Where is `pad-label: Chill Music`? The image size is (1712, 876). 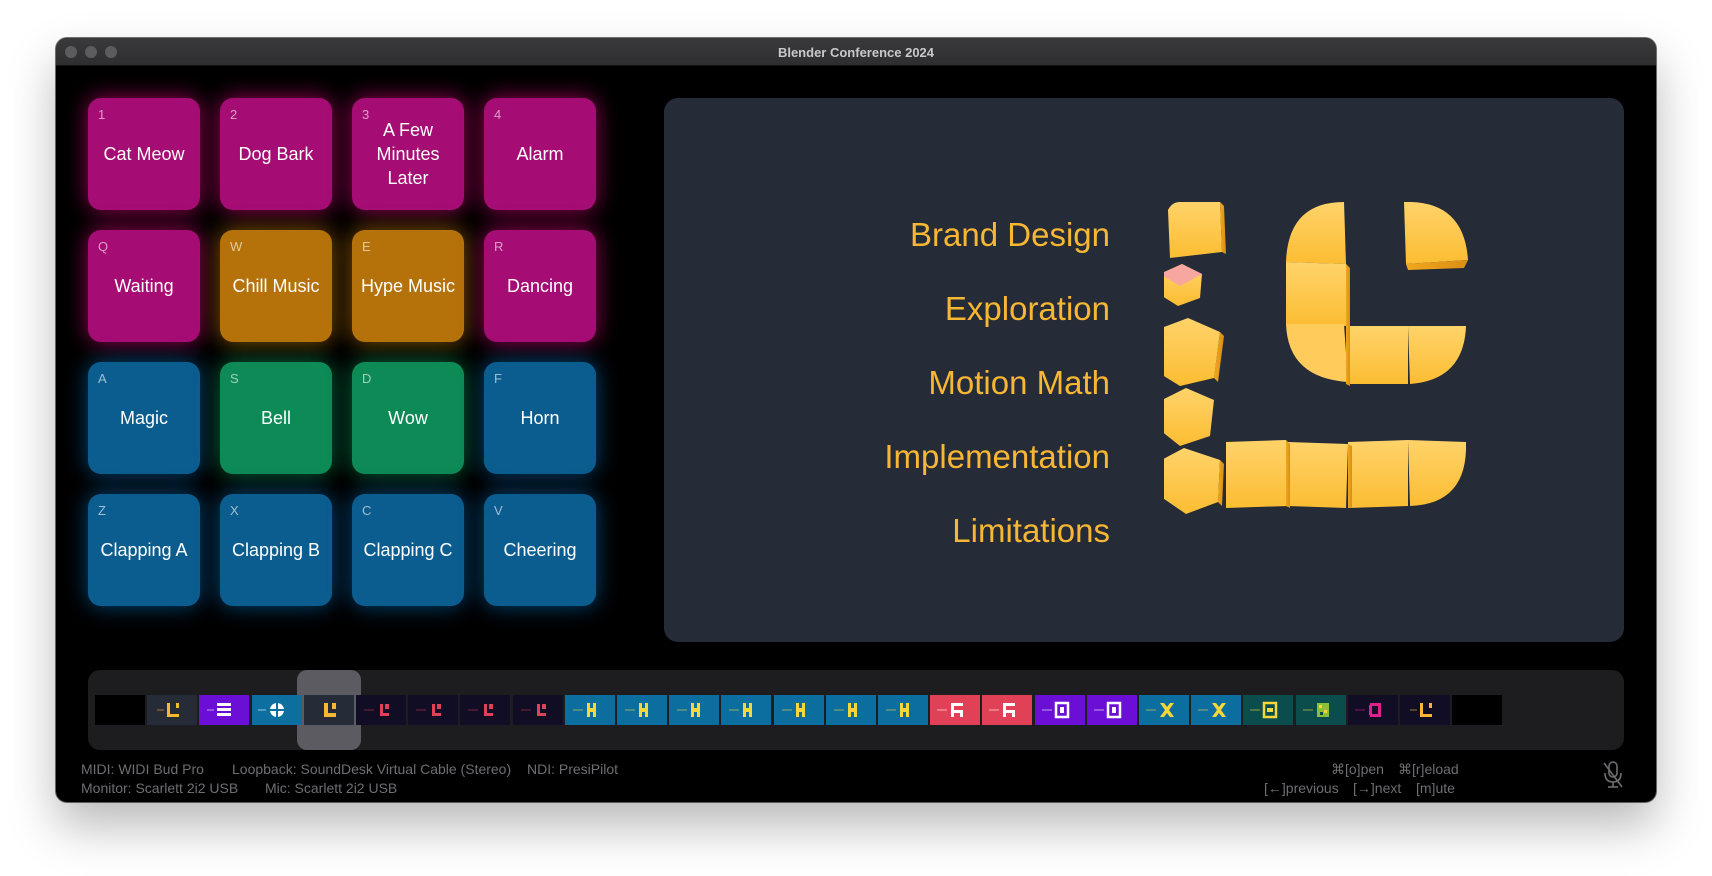 pad-label: Chill Music is located at coordinates (276, 286).